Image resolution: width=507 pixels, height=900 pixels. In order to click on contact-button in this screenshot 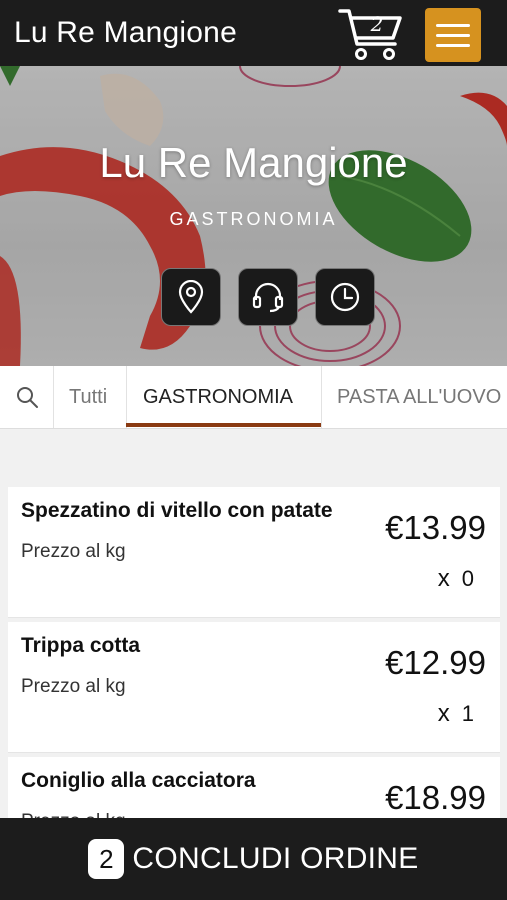, I will do `click(268, 297)`.